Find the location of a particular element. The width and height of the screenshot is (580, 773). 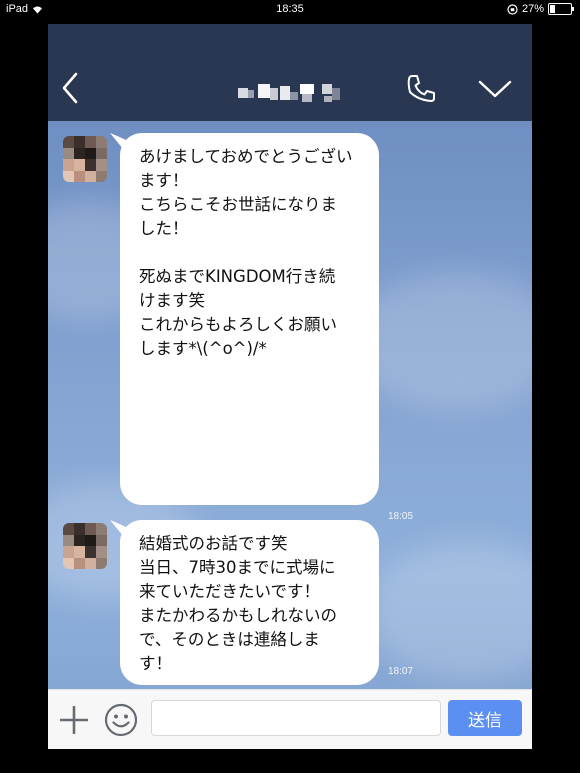

plus-icon is located at coordinates (74, 720).